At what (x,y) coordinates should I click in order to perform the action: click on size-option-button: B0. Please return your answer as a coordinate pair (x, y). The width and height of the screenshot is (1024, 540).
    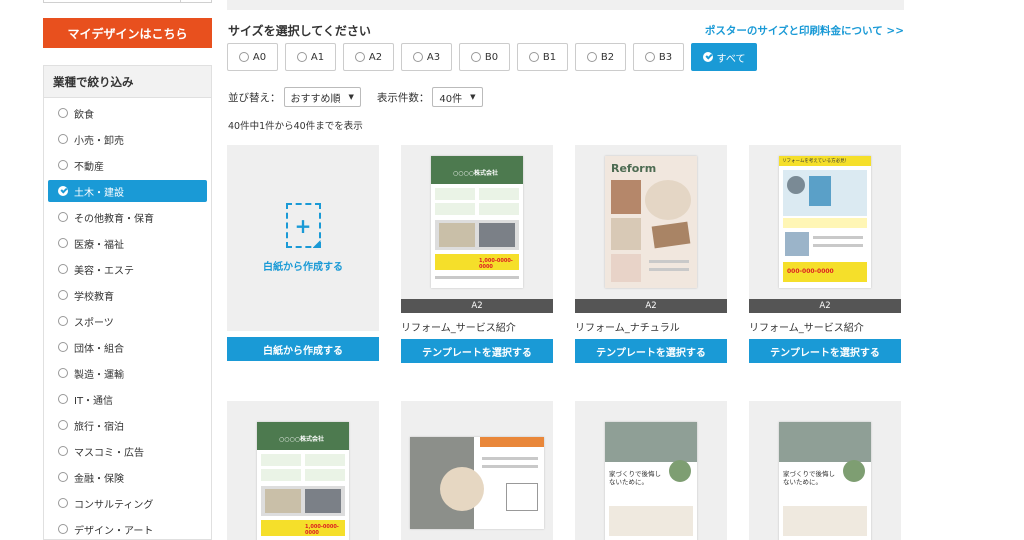
    Looking at the image, I should click on (484, 57).